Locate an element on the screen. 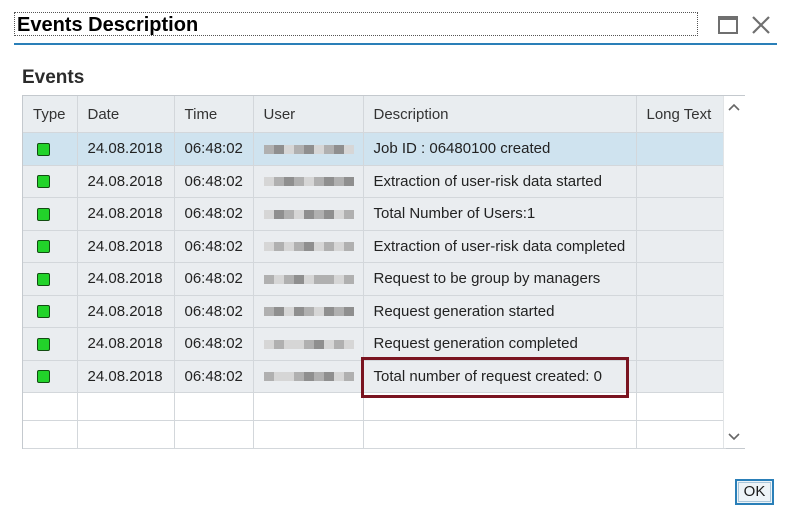 This screenshot has width=791, height=521. dialog-title-bar: Events Description is located at coordinates (356, 24).